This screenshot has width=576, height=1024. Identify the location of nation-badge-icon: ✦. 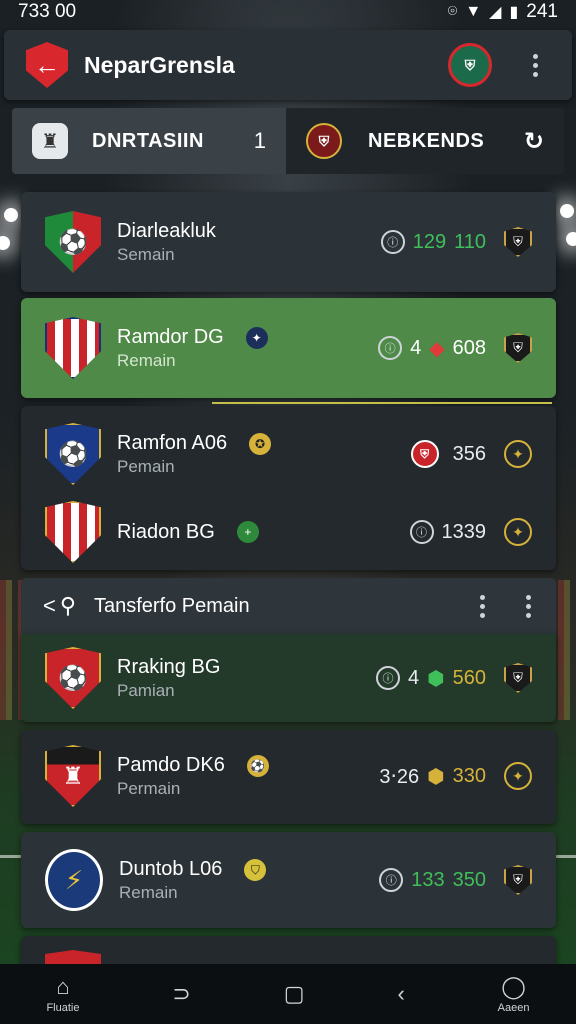
(256, 338).